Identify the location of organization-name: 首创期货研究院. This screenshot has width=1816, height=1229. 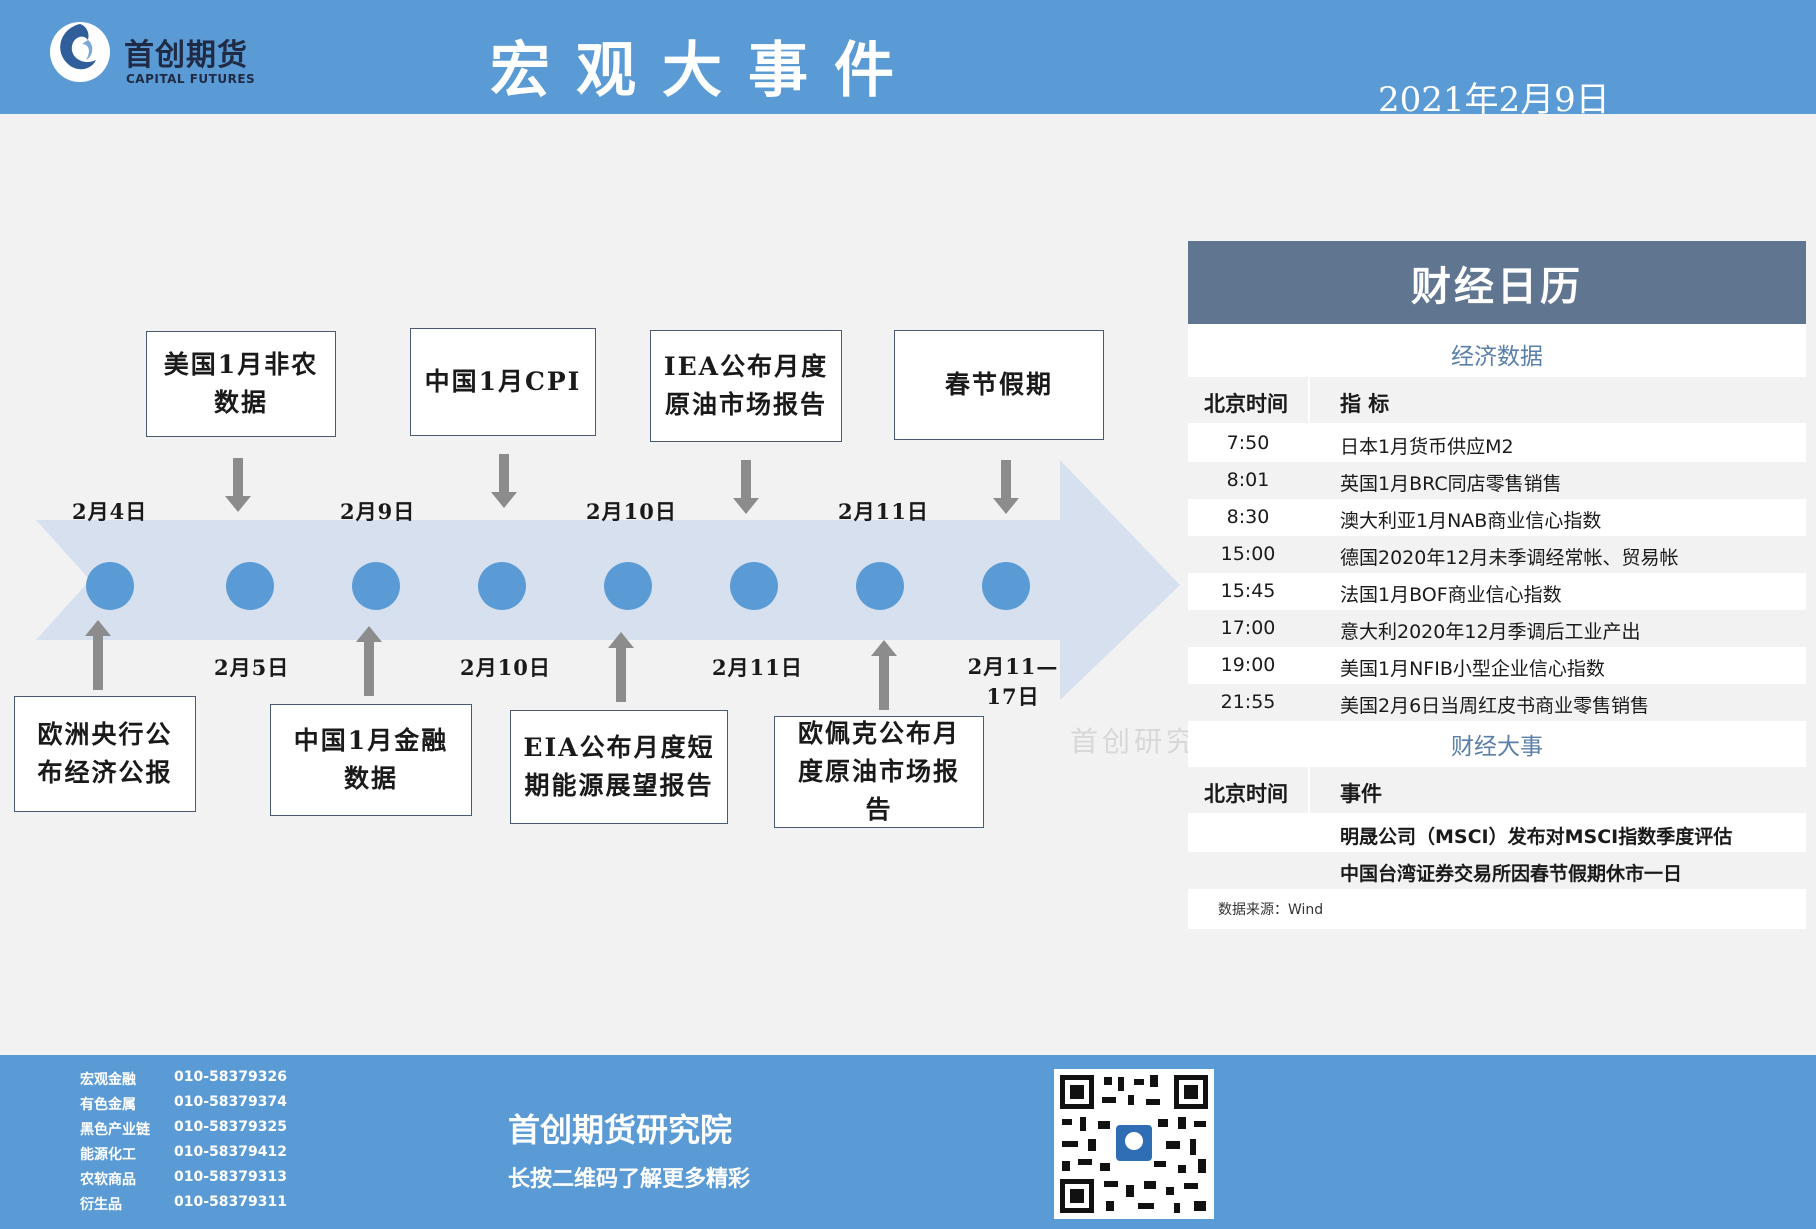
(620, 1130).